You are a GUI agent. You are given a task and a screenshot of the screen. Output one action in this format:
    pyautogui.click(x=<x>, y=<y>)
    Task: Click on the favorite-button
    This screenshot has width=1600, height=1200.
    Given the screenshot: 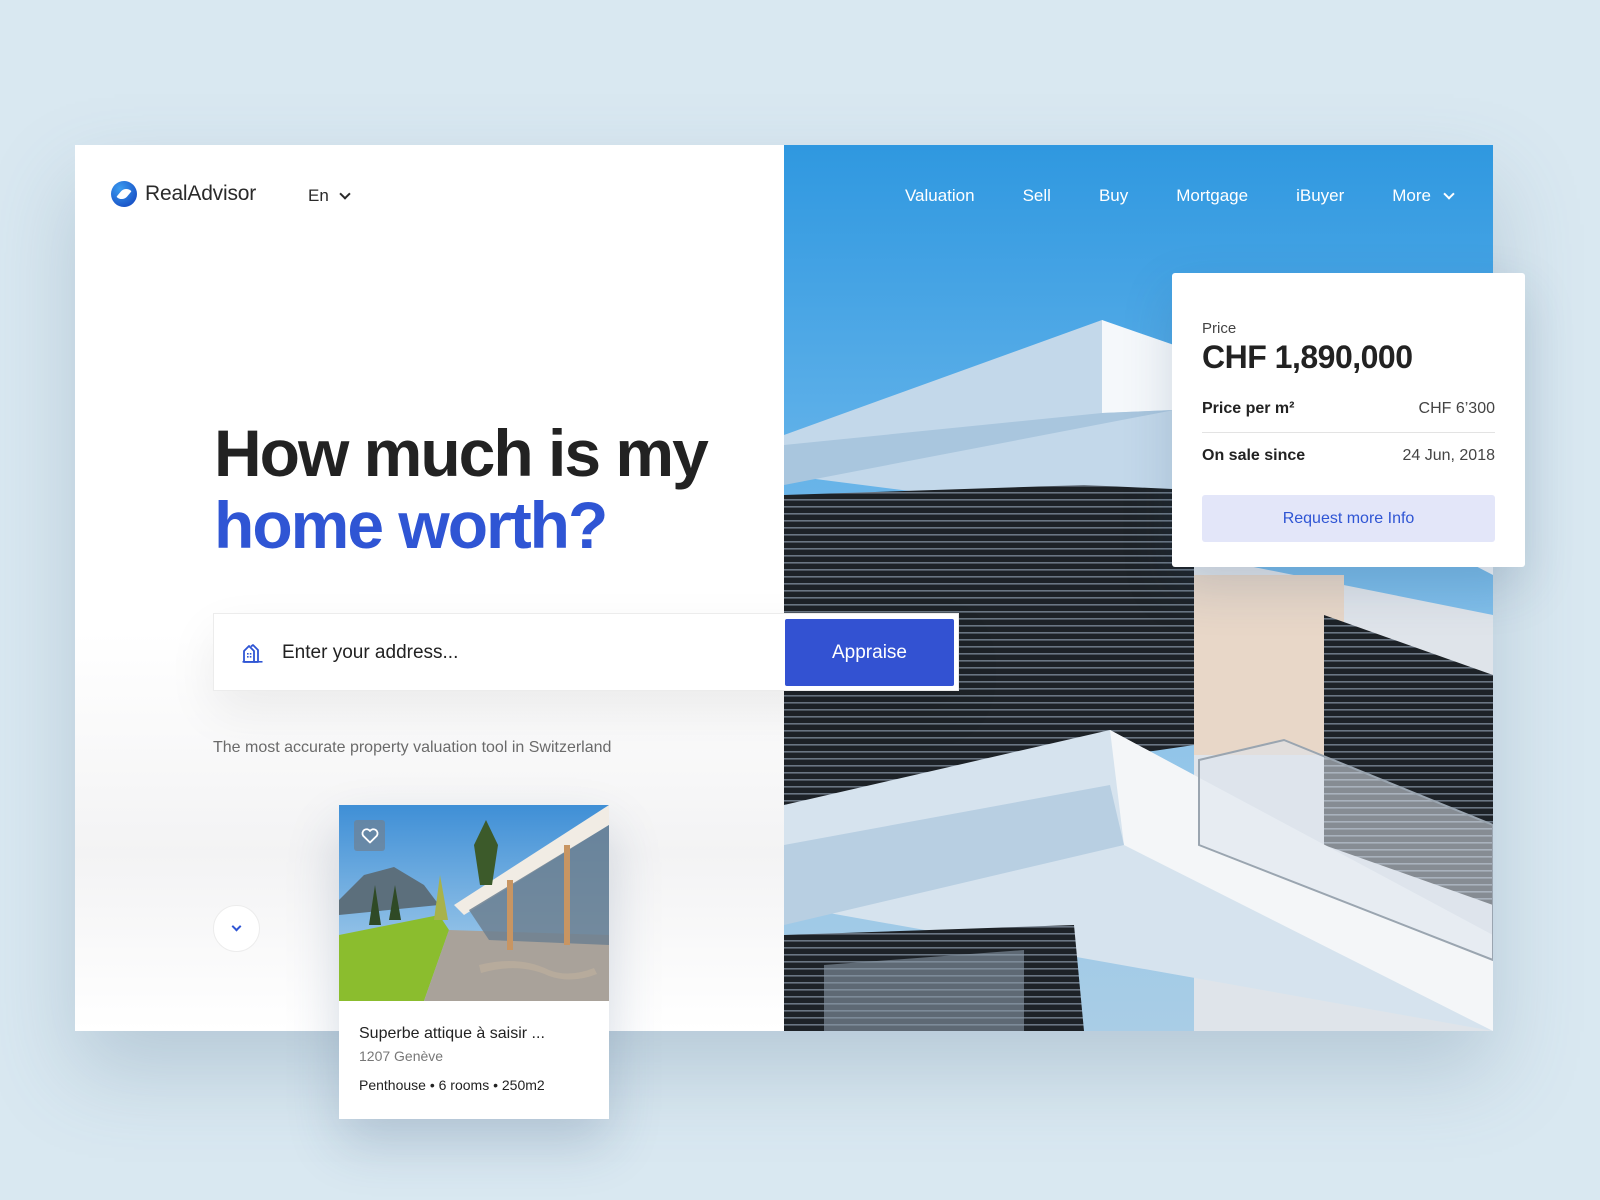 What is the action you would take?
    pyautogui.click(x=369, y=835)
    